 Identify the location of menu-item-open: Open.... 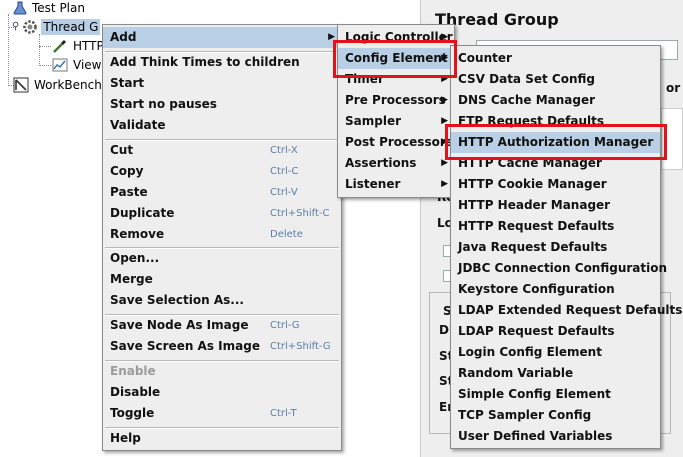
(222, 258).